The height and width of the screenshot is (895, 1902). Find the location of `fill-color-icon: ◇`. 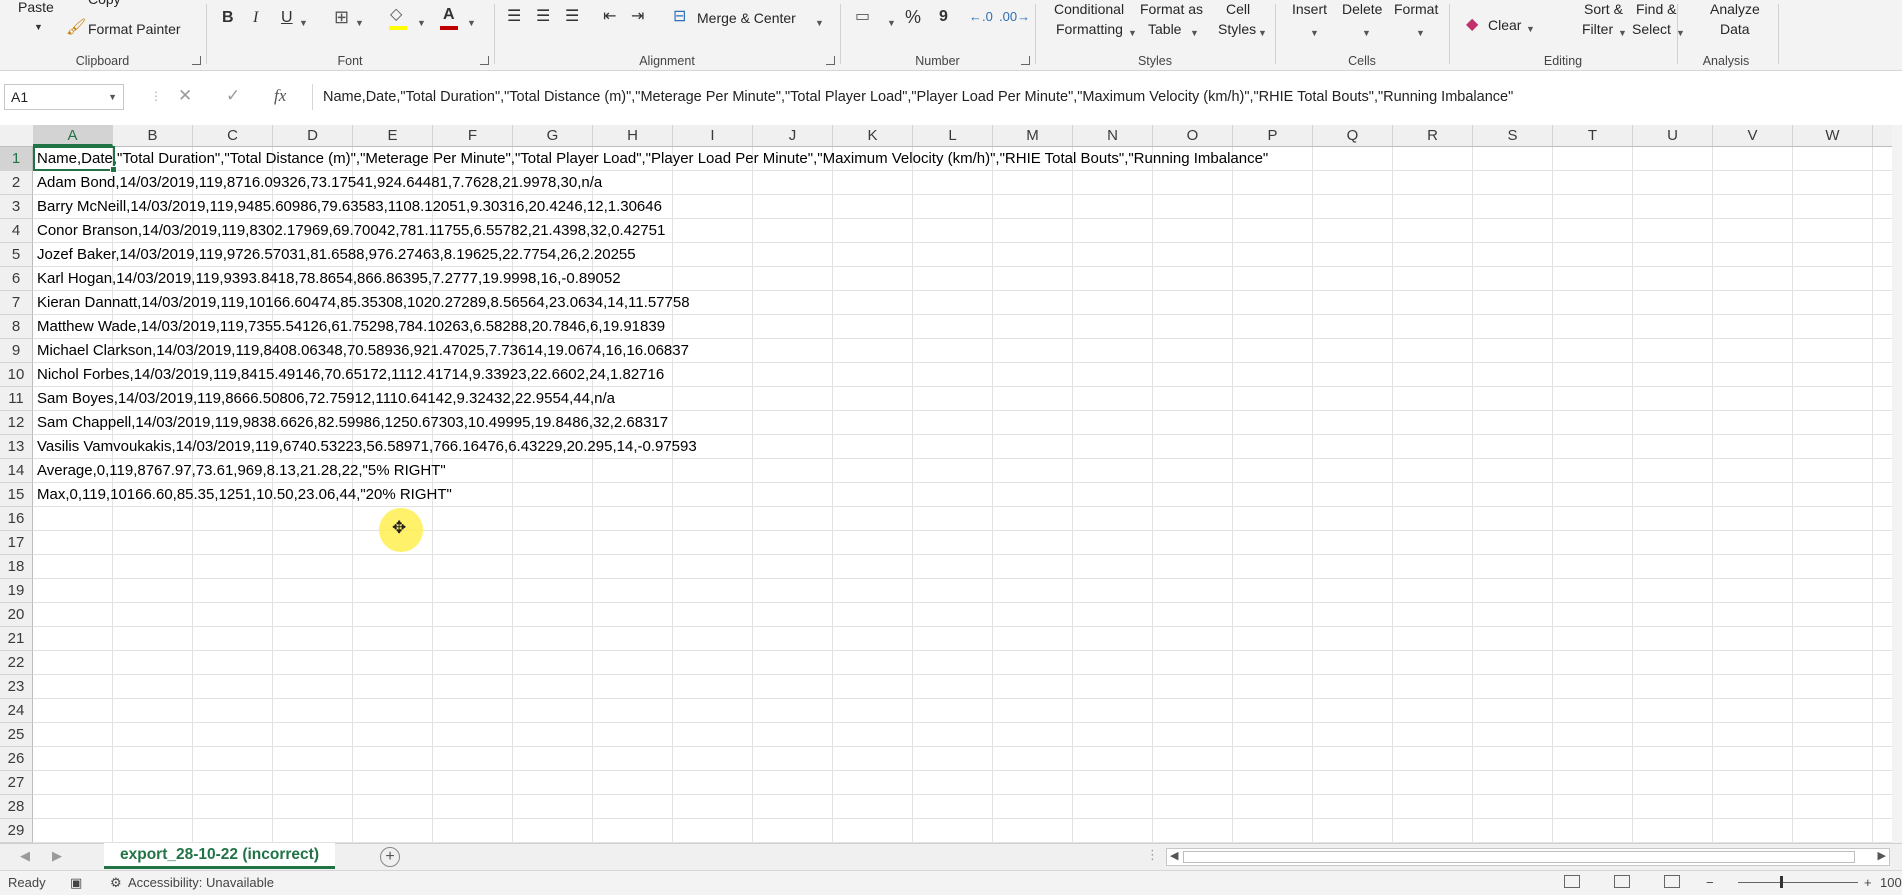

fill-color-icon: ◇ is located at coordinates (396, 15).